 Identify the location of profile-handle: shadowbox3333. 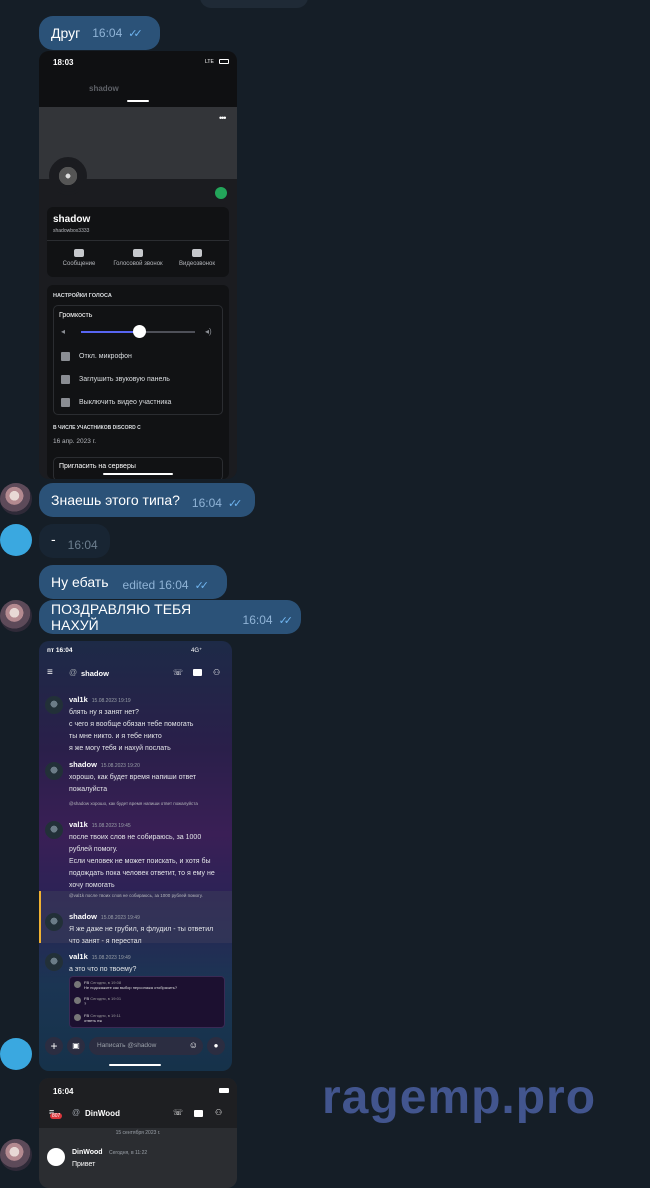
(71, 231).